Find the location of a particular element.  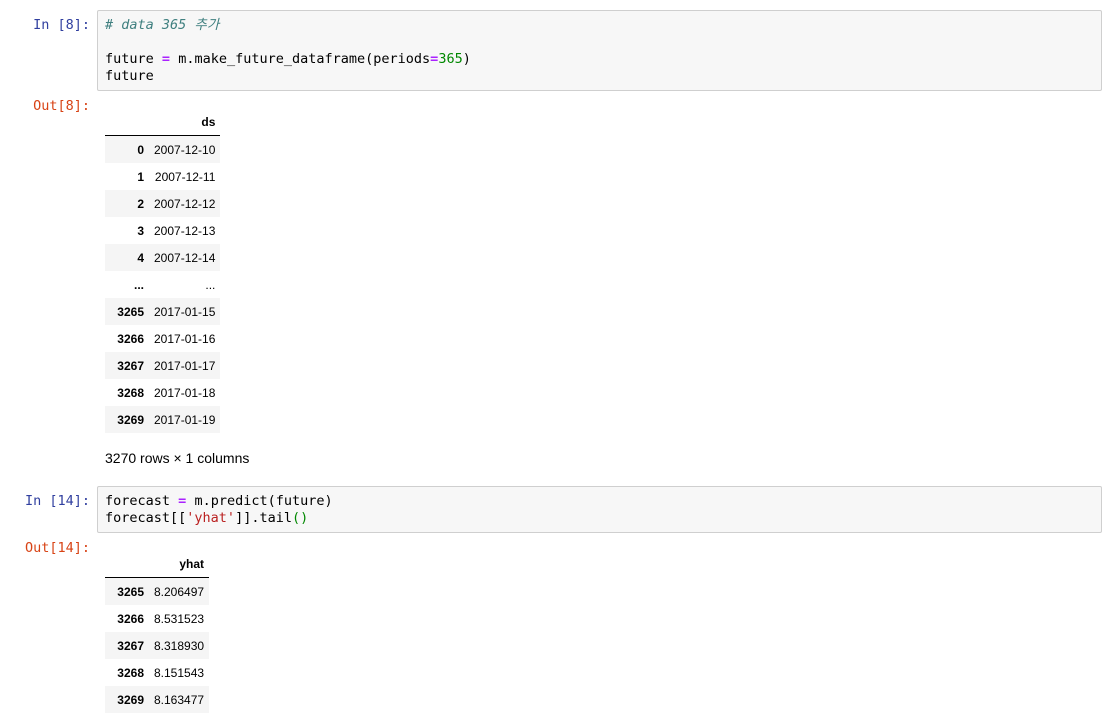

table-cell: 2017-01-15 is located at coordinates (185, 311).